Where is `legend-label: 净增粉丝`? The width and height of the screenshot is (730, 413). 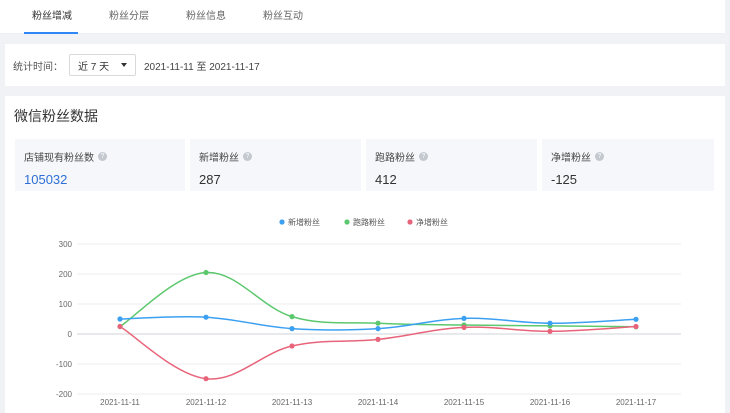 legend-label: 净增粉丝 is located at coordinates (432, 222).